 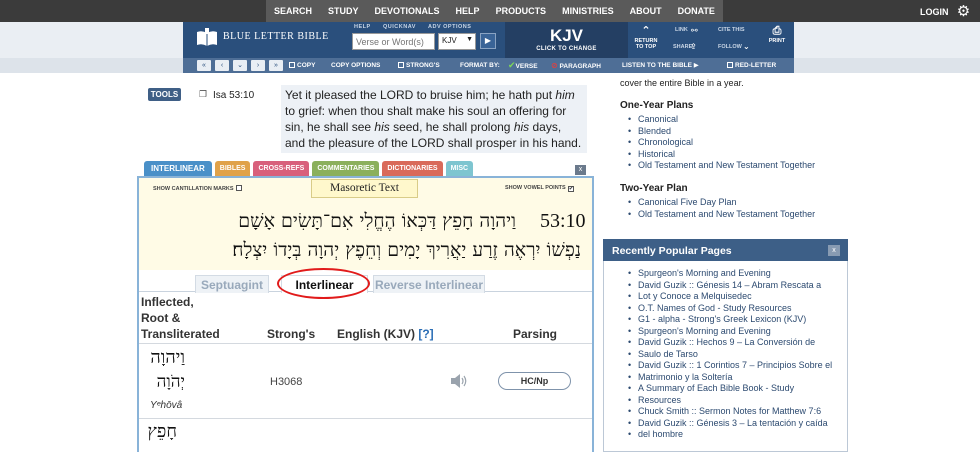 I want to click on current-version-button: KJV CLICK TO CHANGE, so click(x=566, y=40).